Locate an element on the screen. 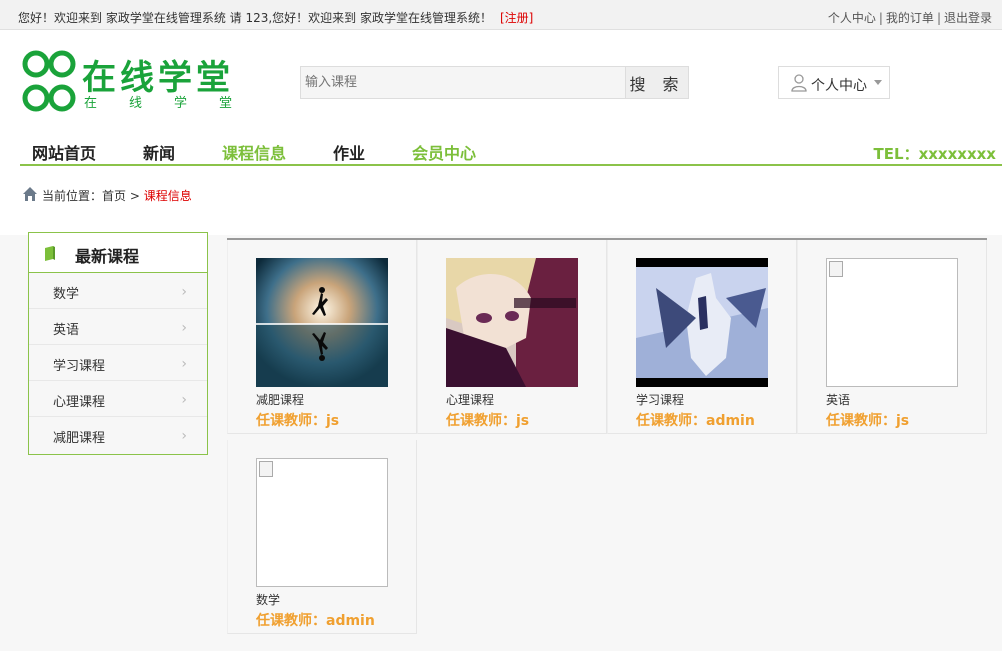  course-card: 学习课程 任课教师：admin is located at coordinates (702, 337).